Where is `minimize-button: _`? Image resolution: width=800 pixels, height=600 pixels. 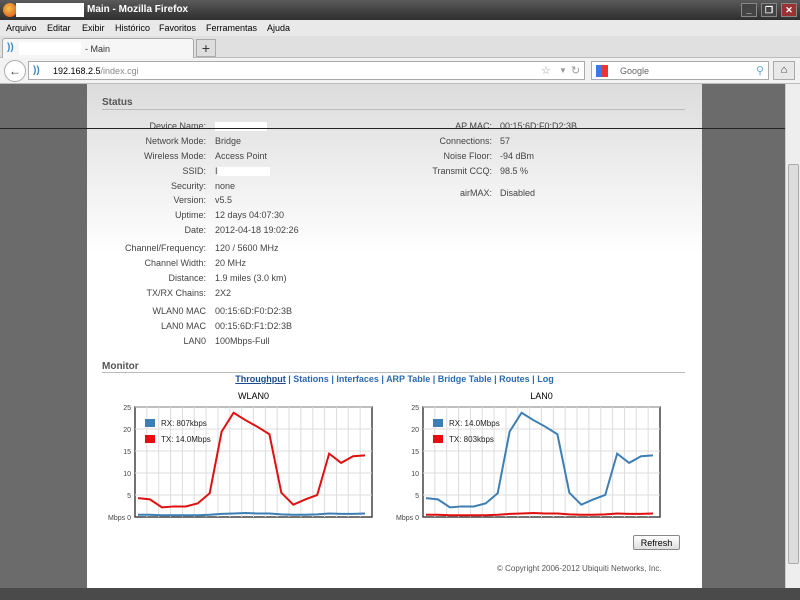 minimize-button: _ is located at coordinates (749, 10).